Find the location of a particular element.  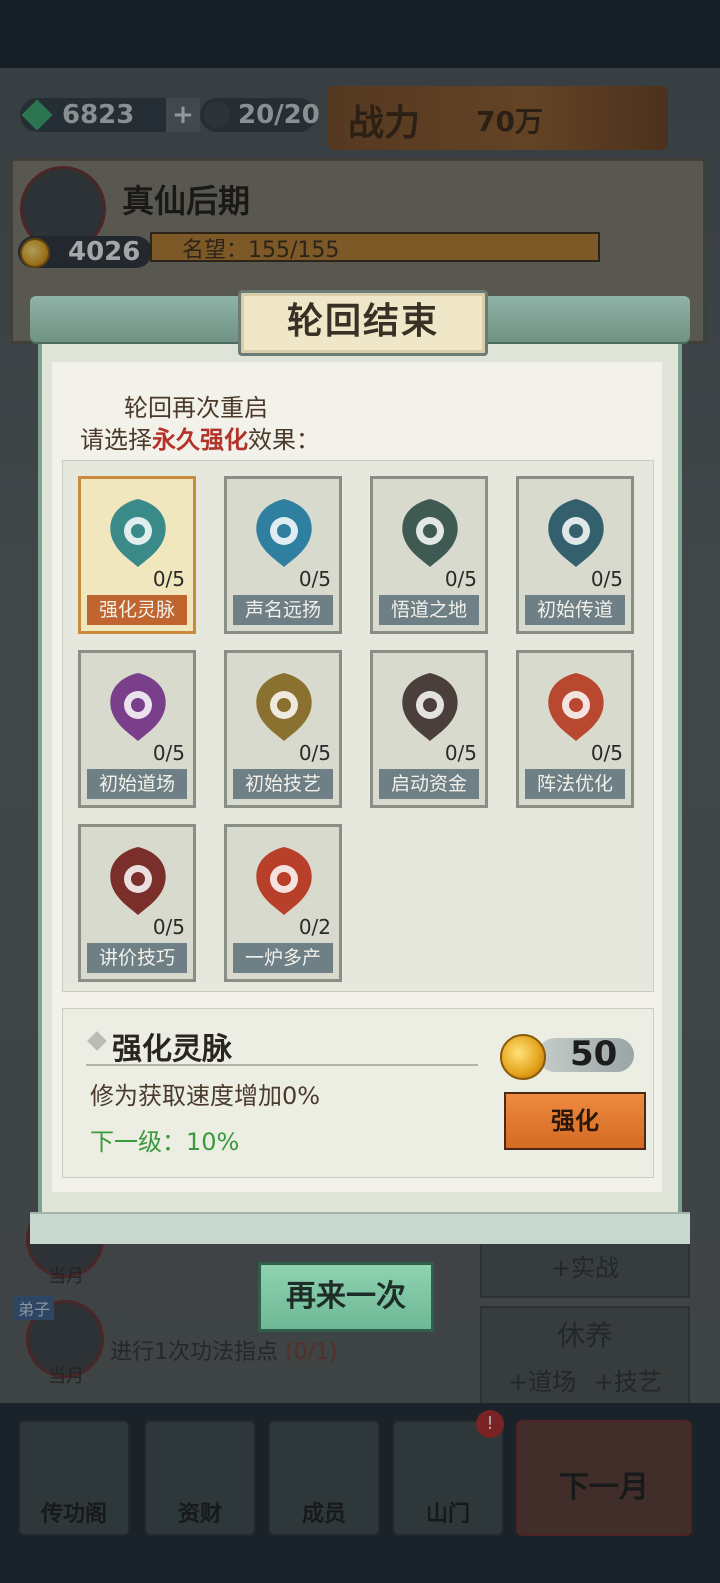

formation-icon is located at coordinates (576, 707).